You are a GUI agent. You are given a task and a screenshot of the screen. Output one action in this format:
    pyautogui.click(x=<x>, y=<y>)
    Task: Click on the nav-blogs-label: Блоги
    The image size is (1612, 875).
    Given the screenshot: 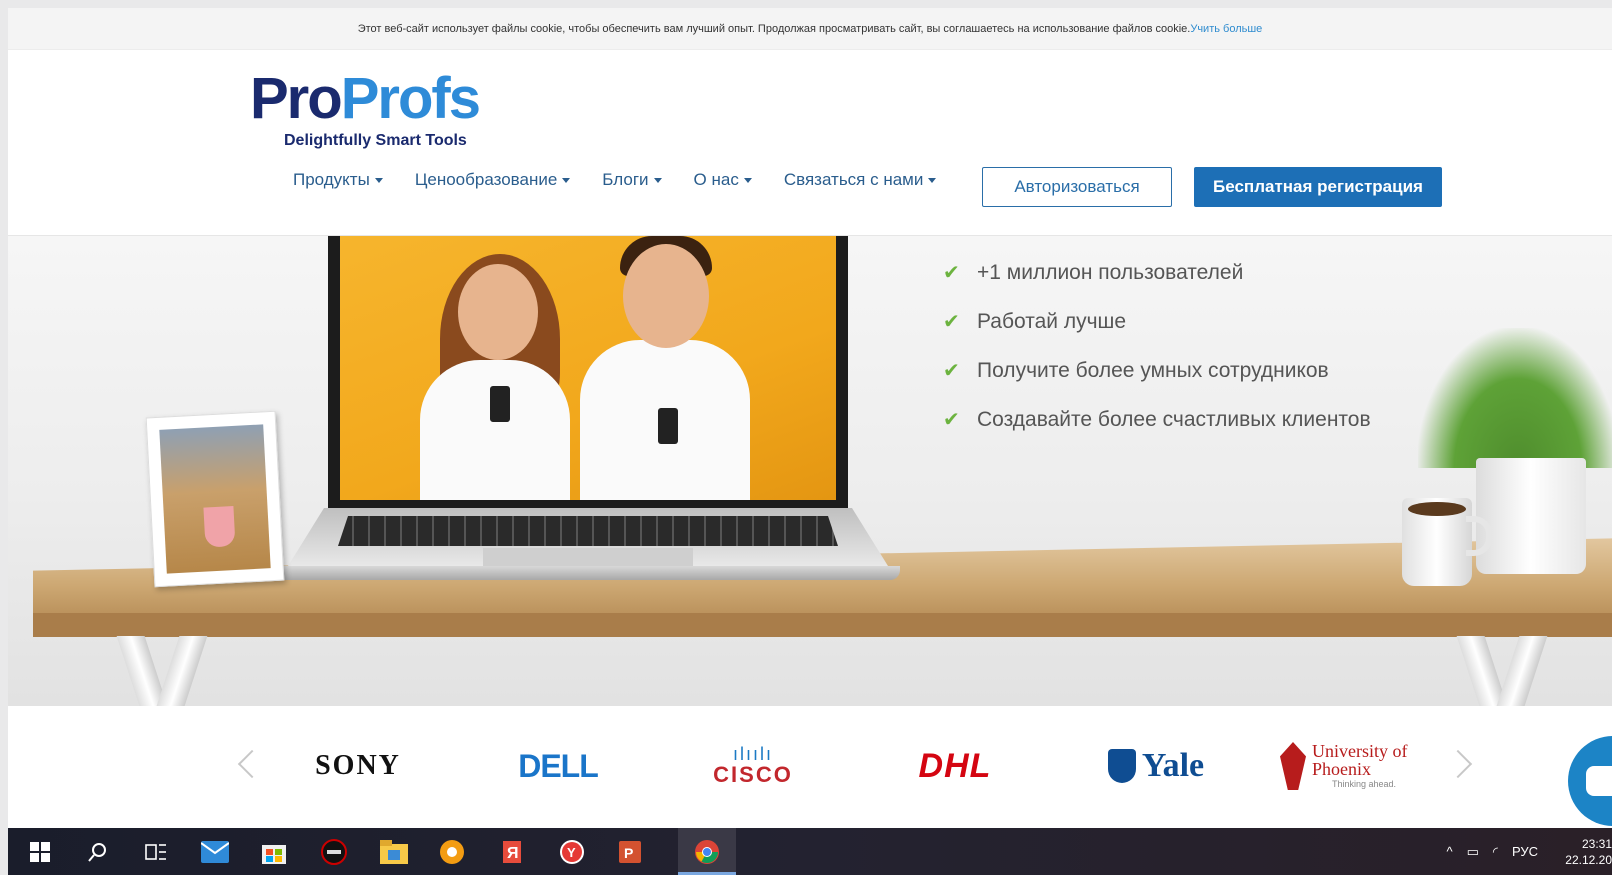 What is the action you would take?
    pyautogui.click(x=625, y=179)
    